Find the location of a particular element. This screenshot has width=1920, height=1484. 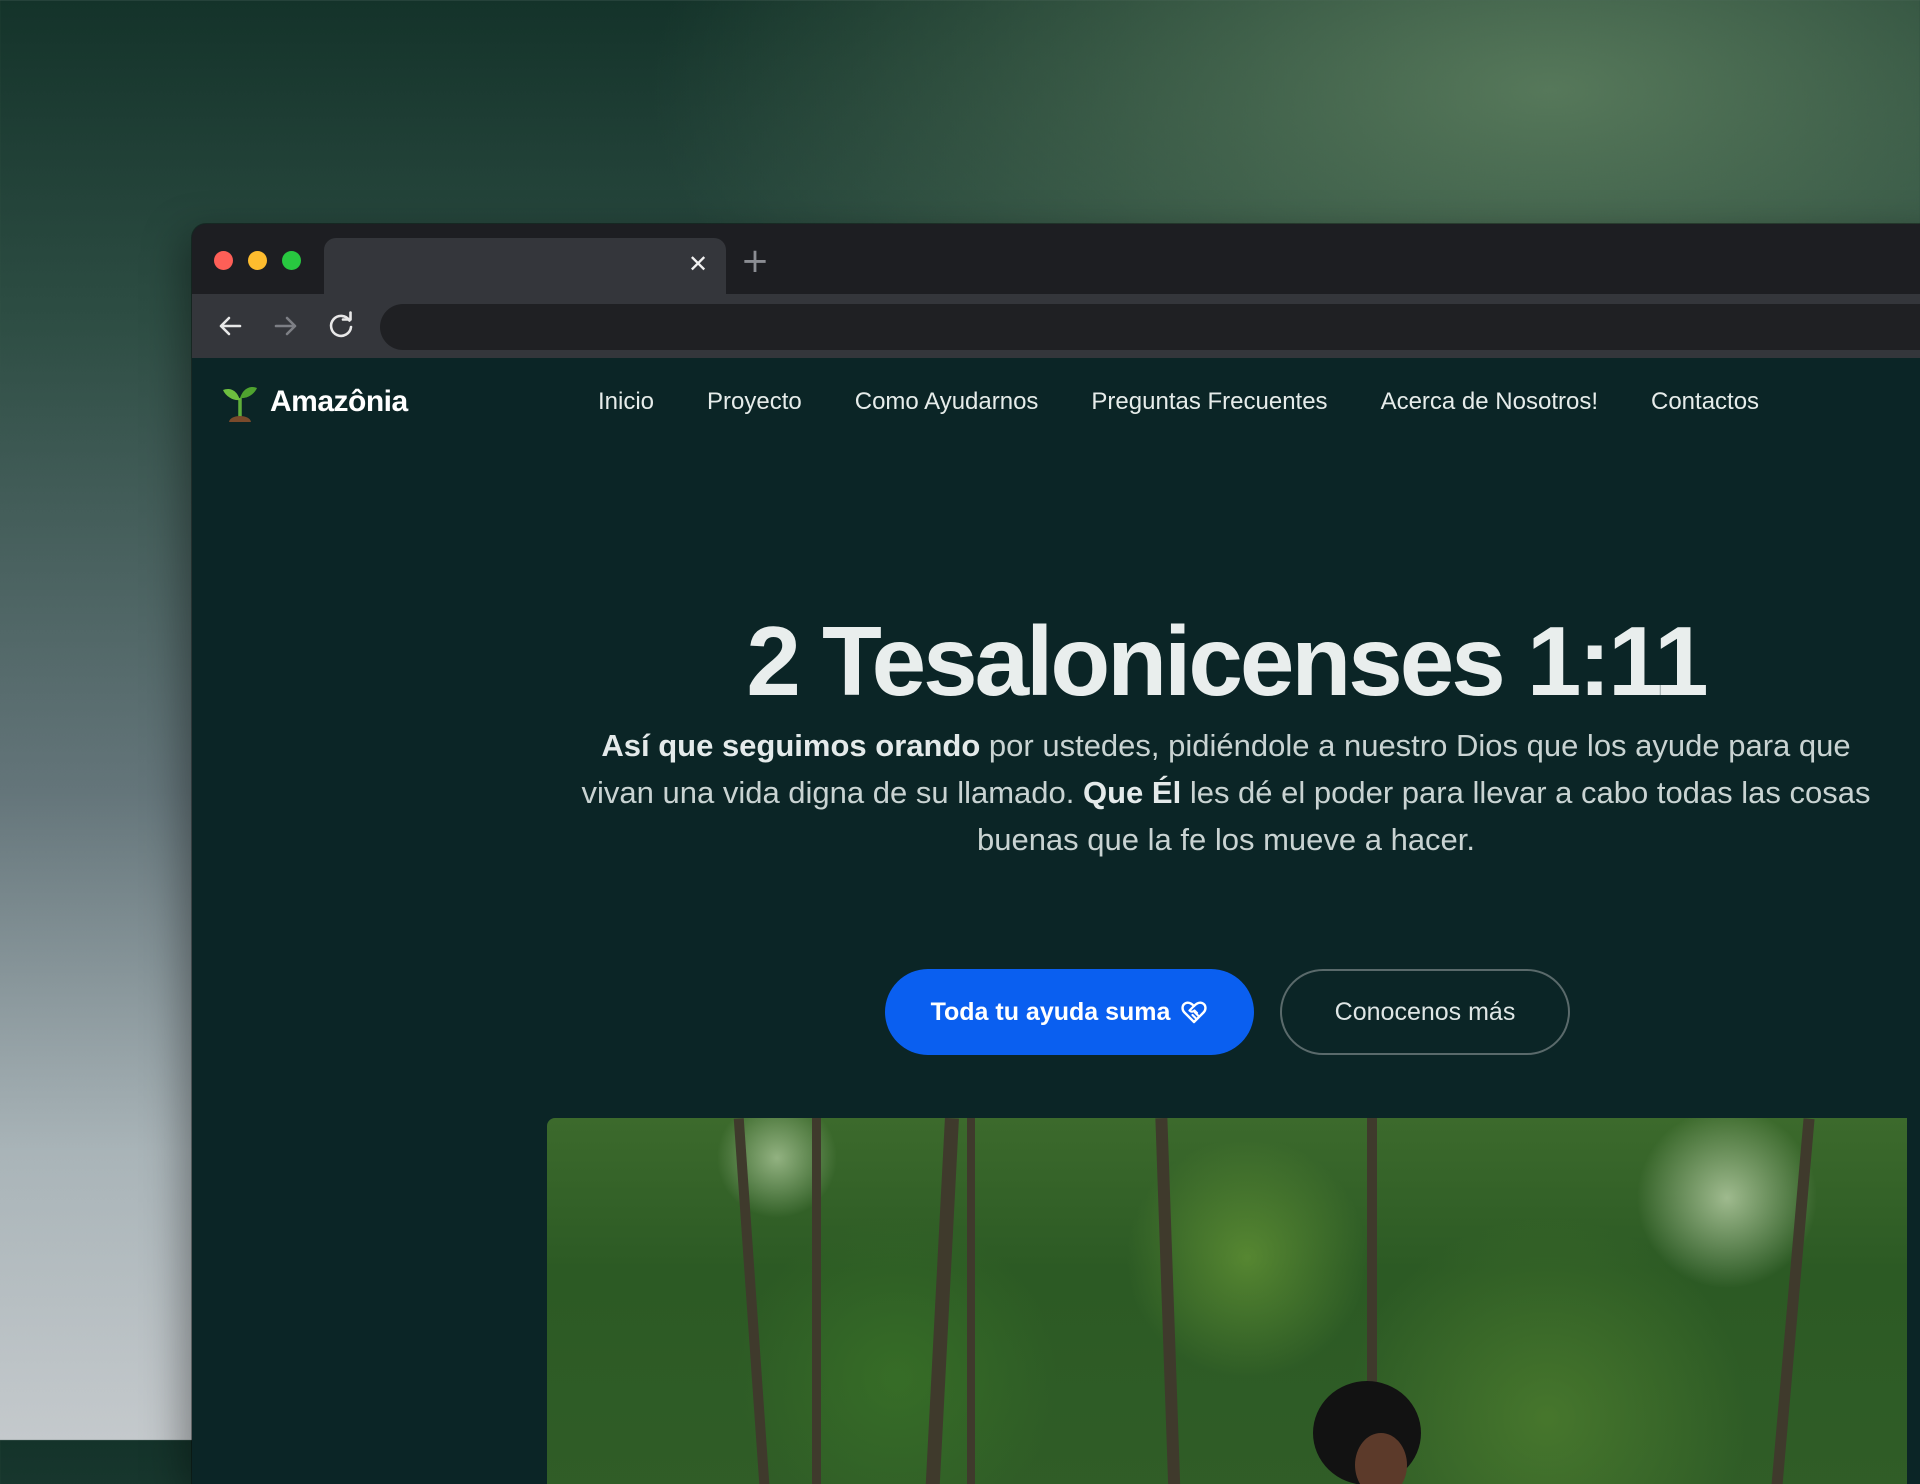

sprout-icon is located at coordinates (240, 404).